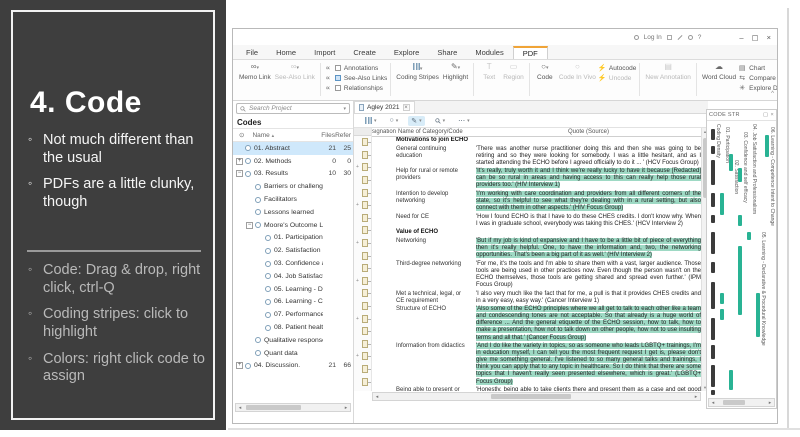  What do you see at coordinates (293, 199) in the screenshot?
I see `code-row: Facilitators` at bounding box center [293, 199].